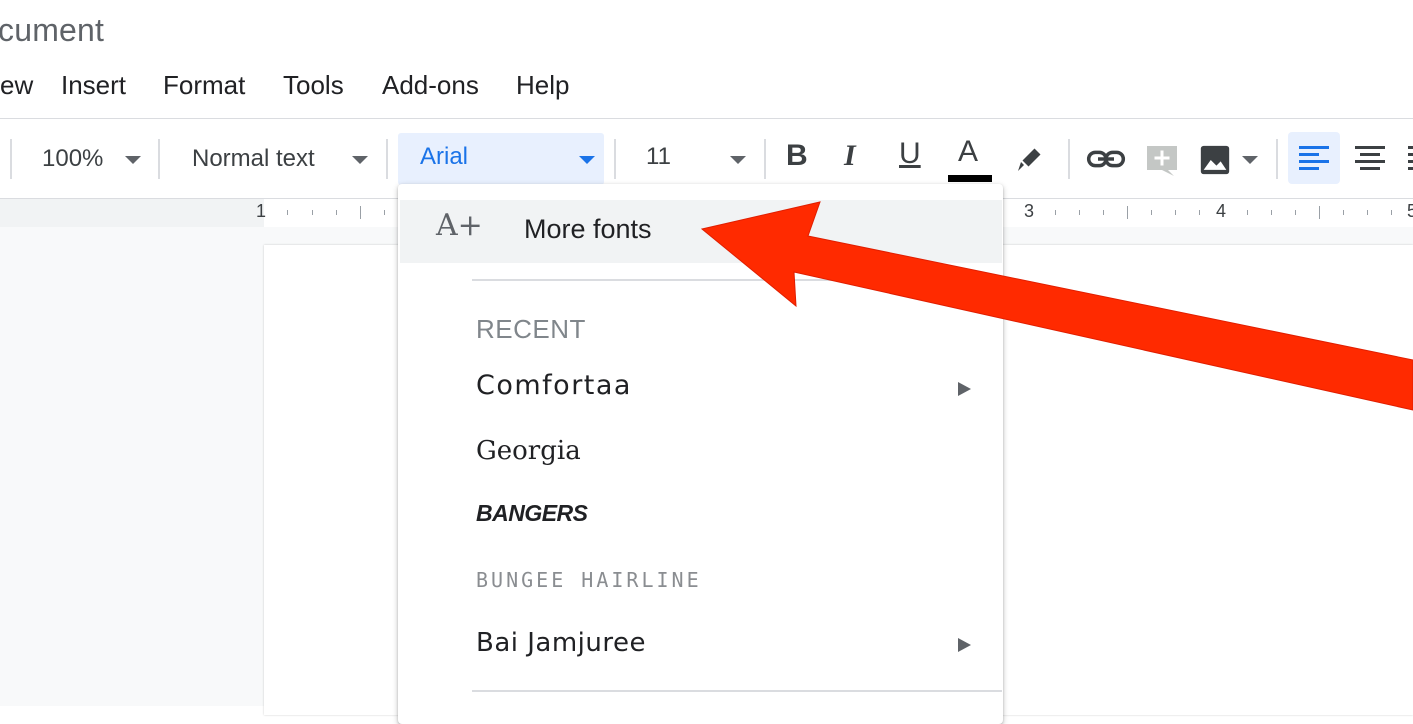 This screenshot has height=724, width=1413. Describe the element at coordinates (1410, 158) in the screenshot. I see `align-right-icon` at that location.